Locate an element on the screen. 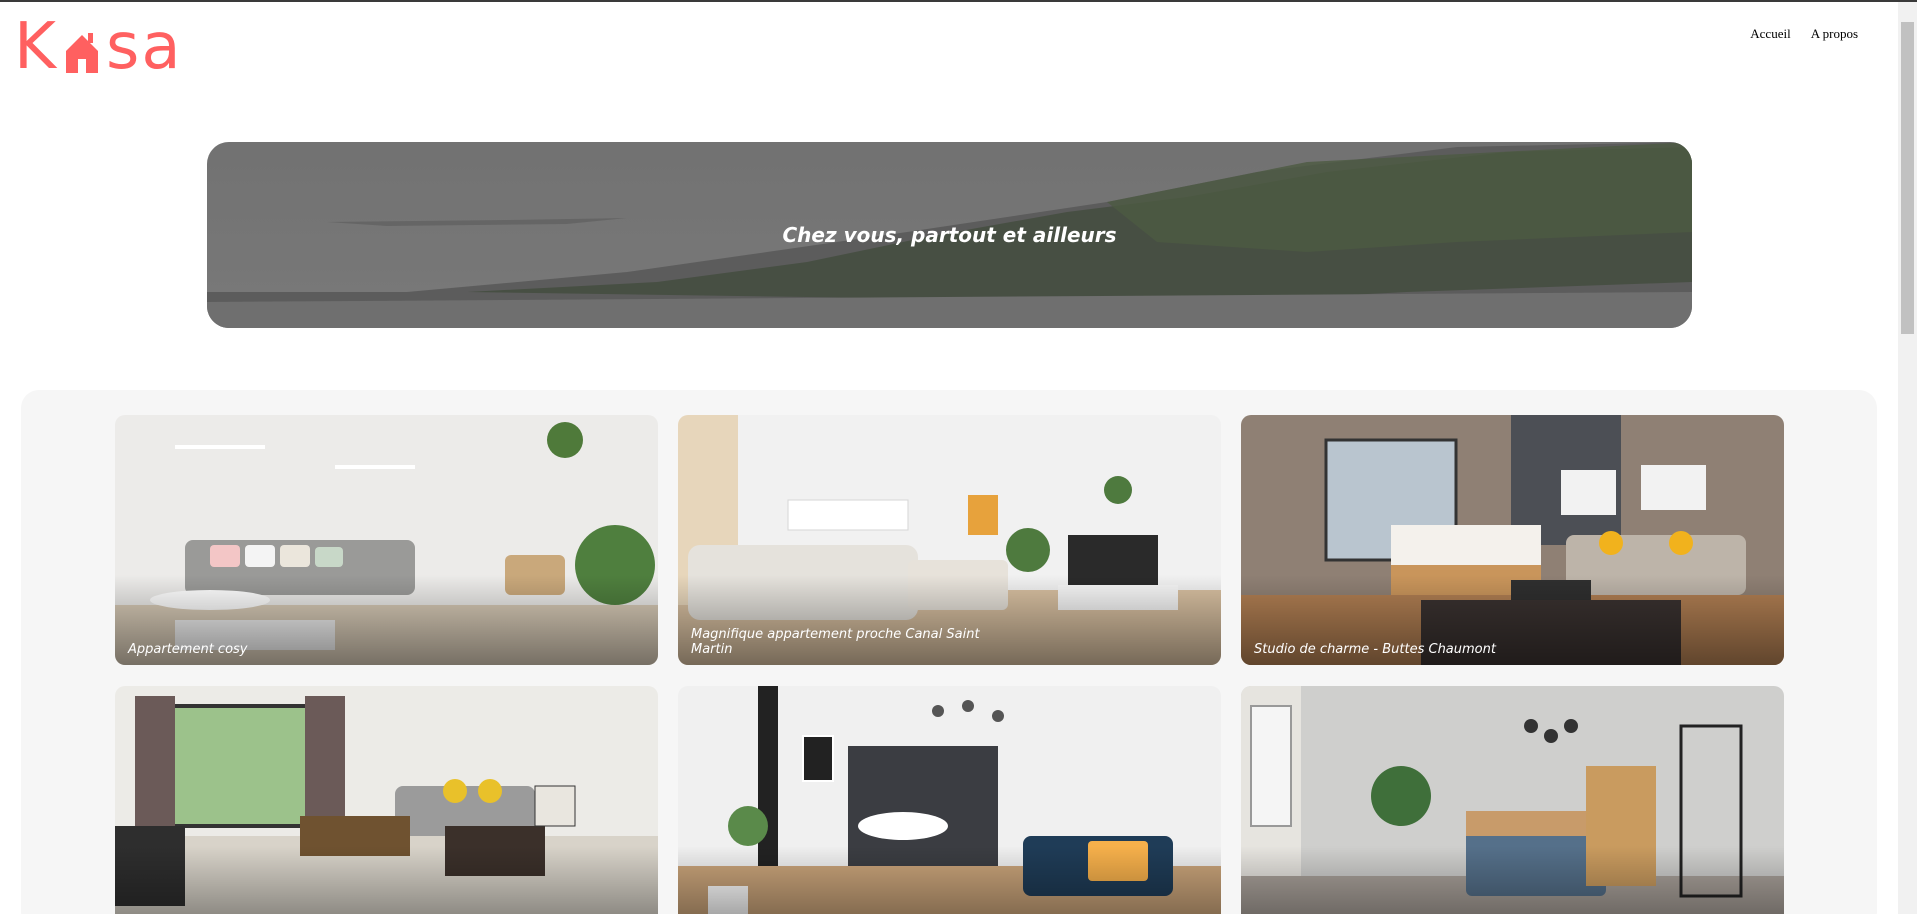 This screenshot has width=1917, height=914. listing-title: Studio de charme - Buttes Chaumont is located at coordinates (1375, 649).